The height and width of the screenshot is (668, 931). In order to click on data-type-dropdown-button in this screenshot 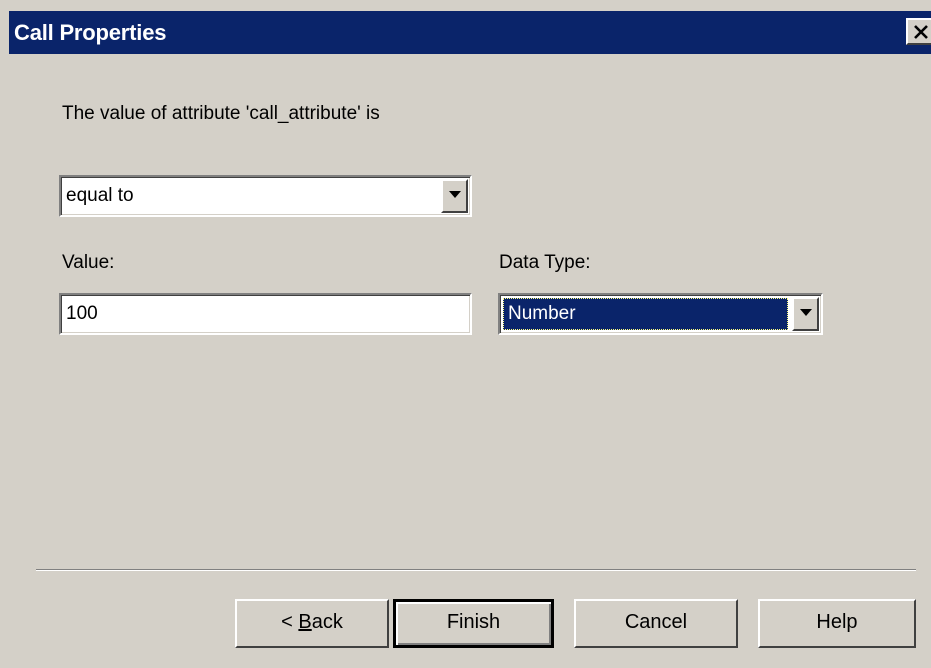, I will do `click(805, 314)`.